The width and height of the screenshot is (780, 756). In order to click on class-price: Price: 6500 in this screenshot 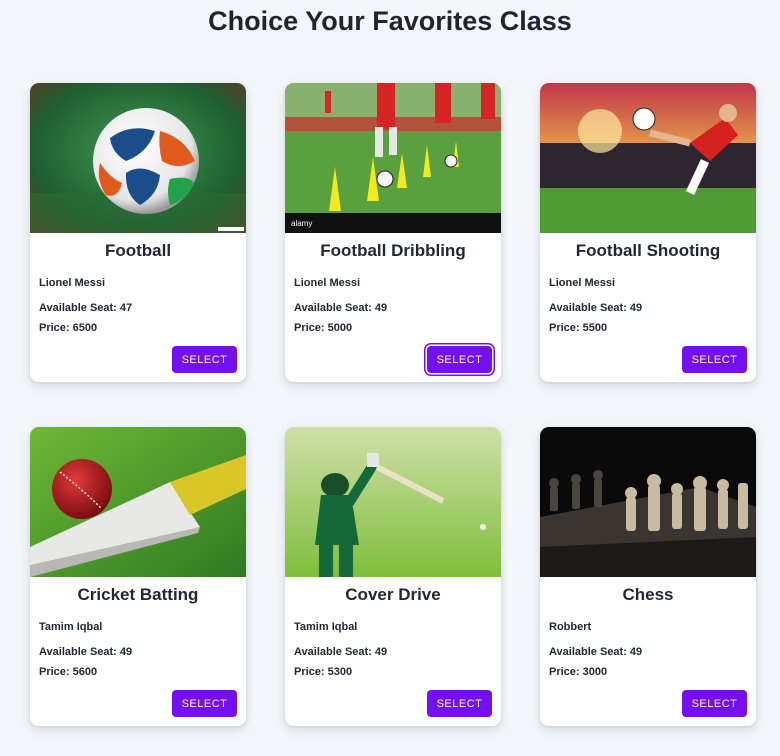, I will do `click(68, 328)`.